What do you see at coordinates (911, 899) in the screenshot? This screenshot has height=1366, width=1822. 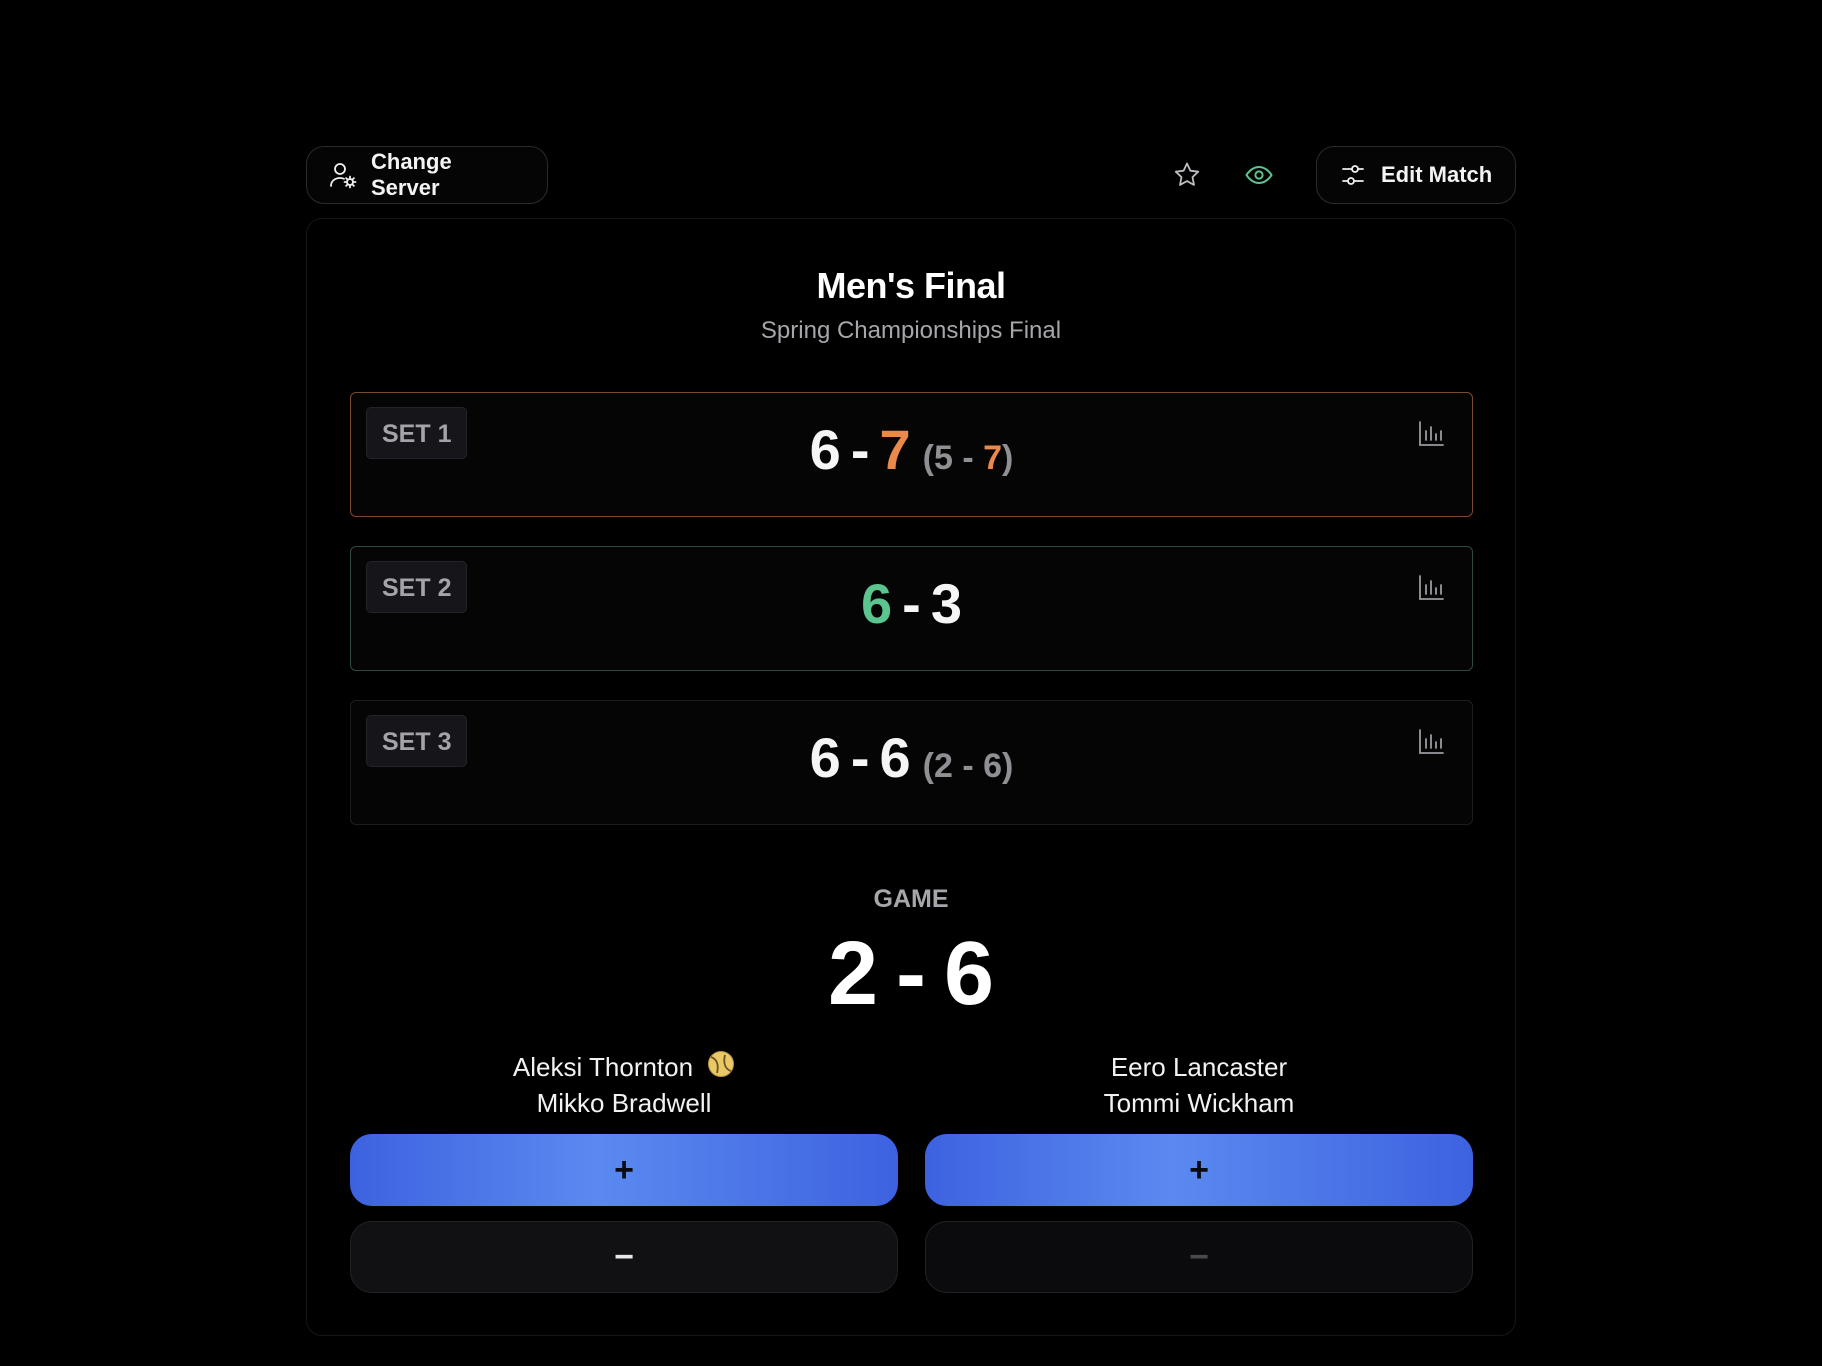 I see `game-label: GAME` at bounding box center [911, 899].